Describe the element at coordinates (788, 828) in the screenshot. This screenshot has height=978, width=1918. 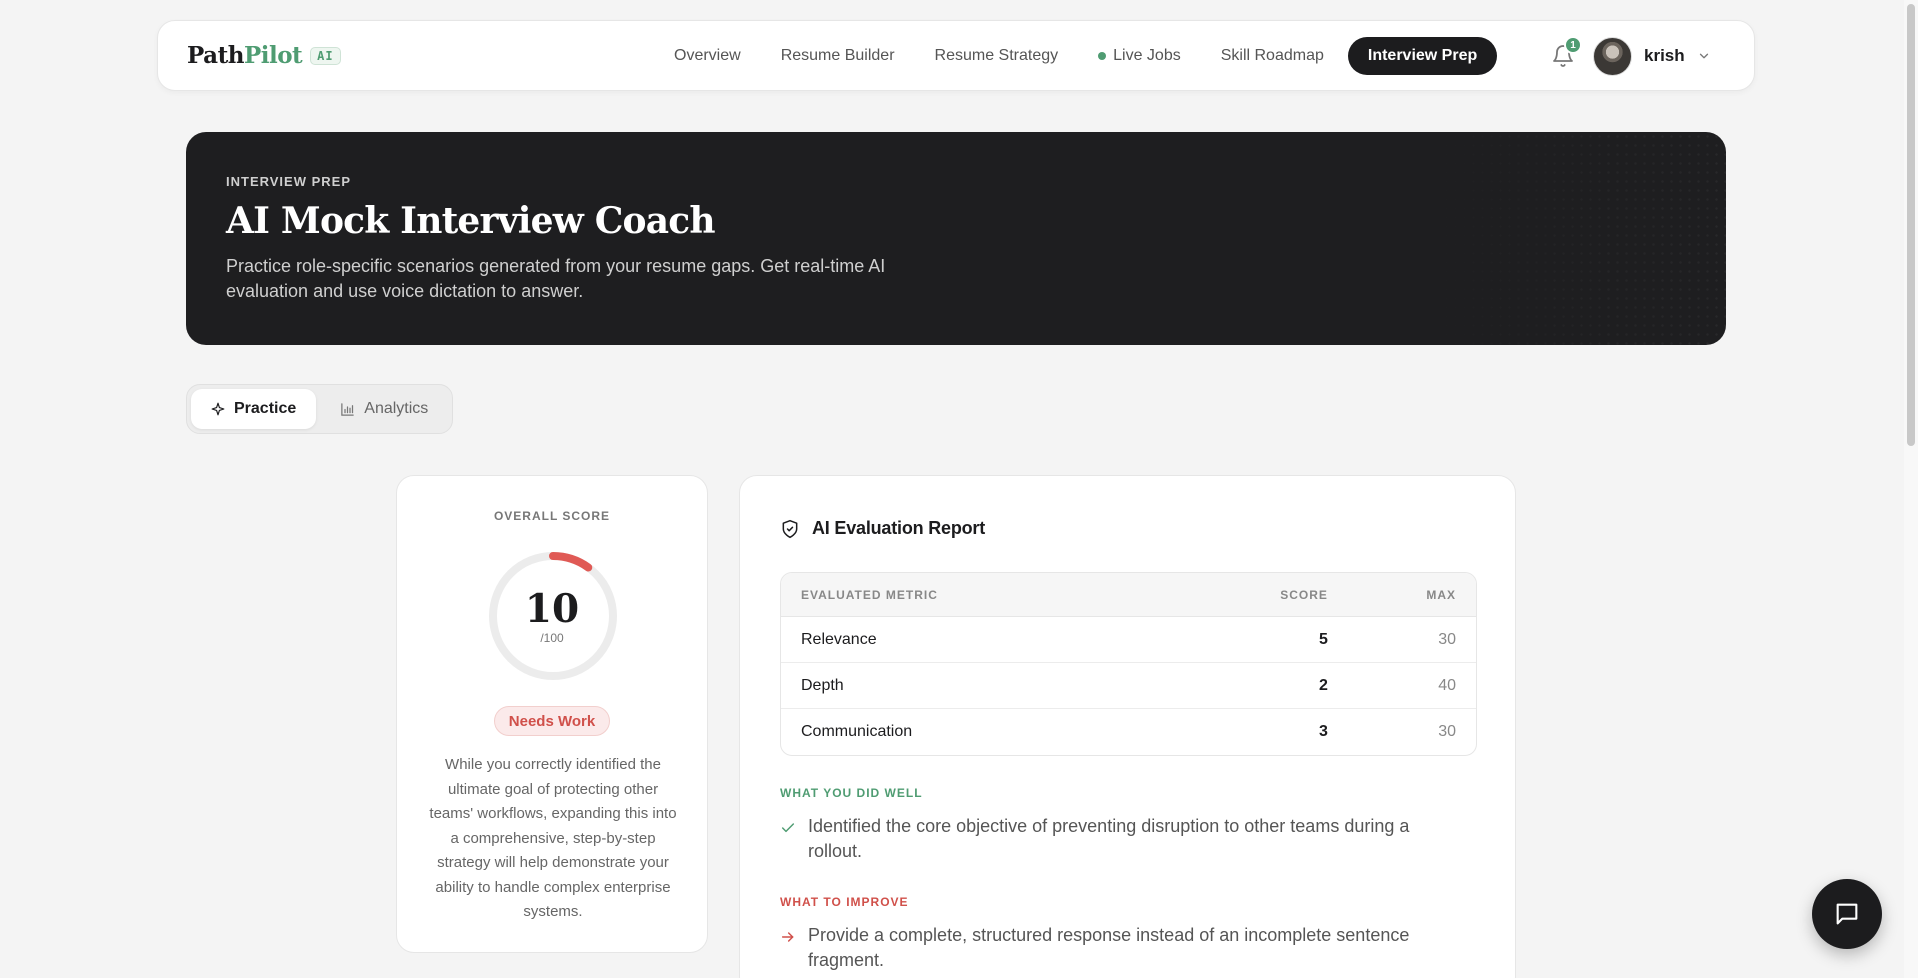
I see `check-icon` at that location.